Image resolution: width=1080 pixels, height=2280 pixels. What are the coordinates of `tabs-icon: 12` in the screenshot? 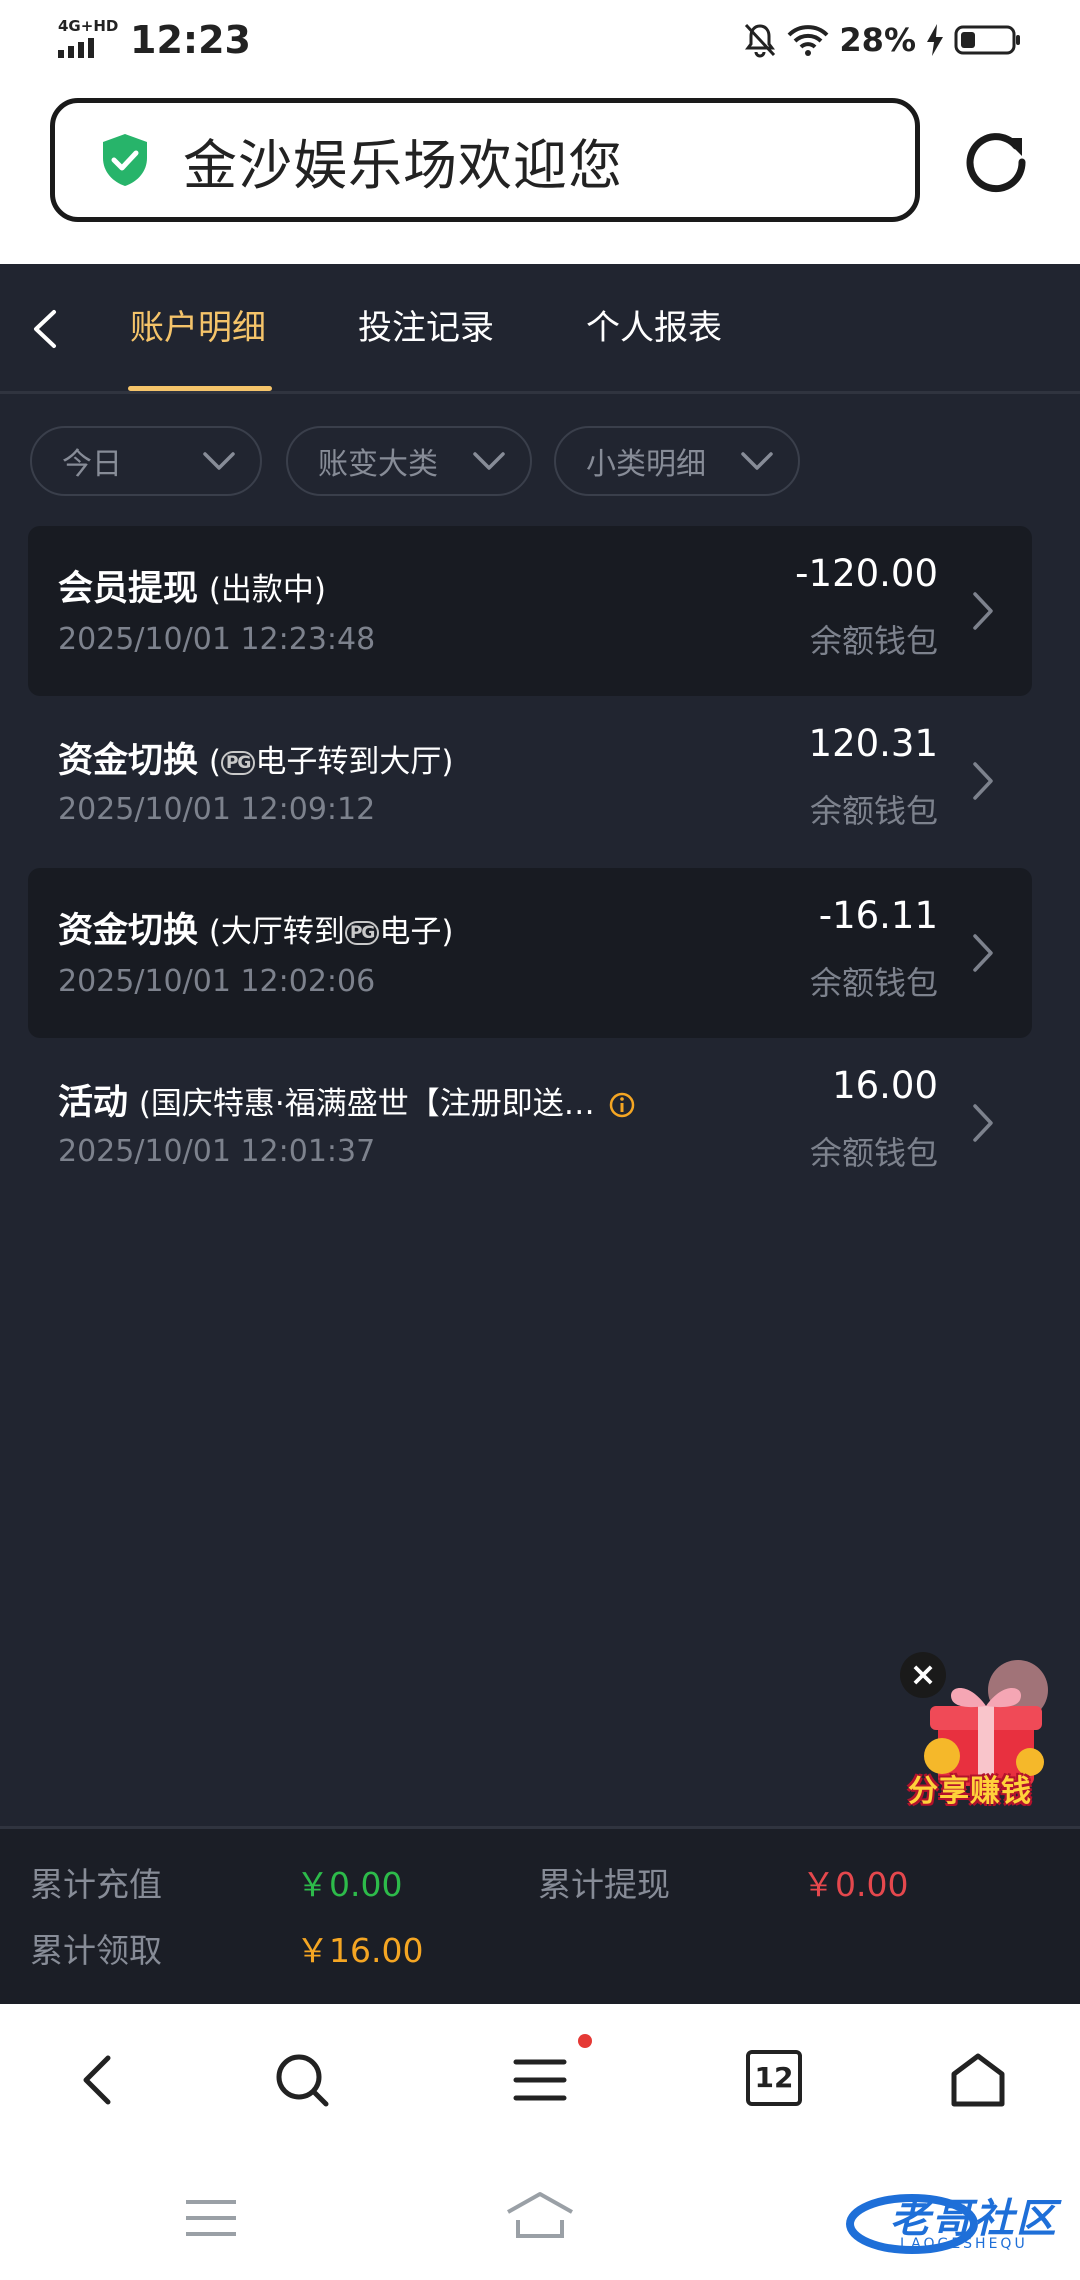 It's located at (774, 2078).